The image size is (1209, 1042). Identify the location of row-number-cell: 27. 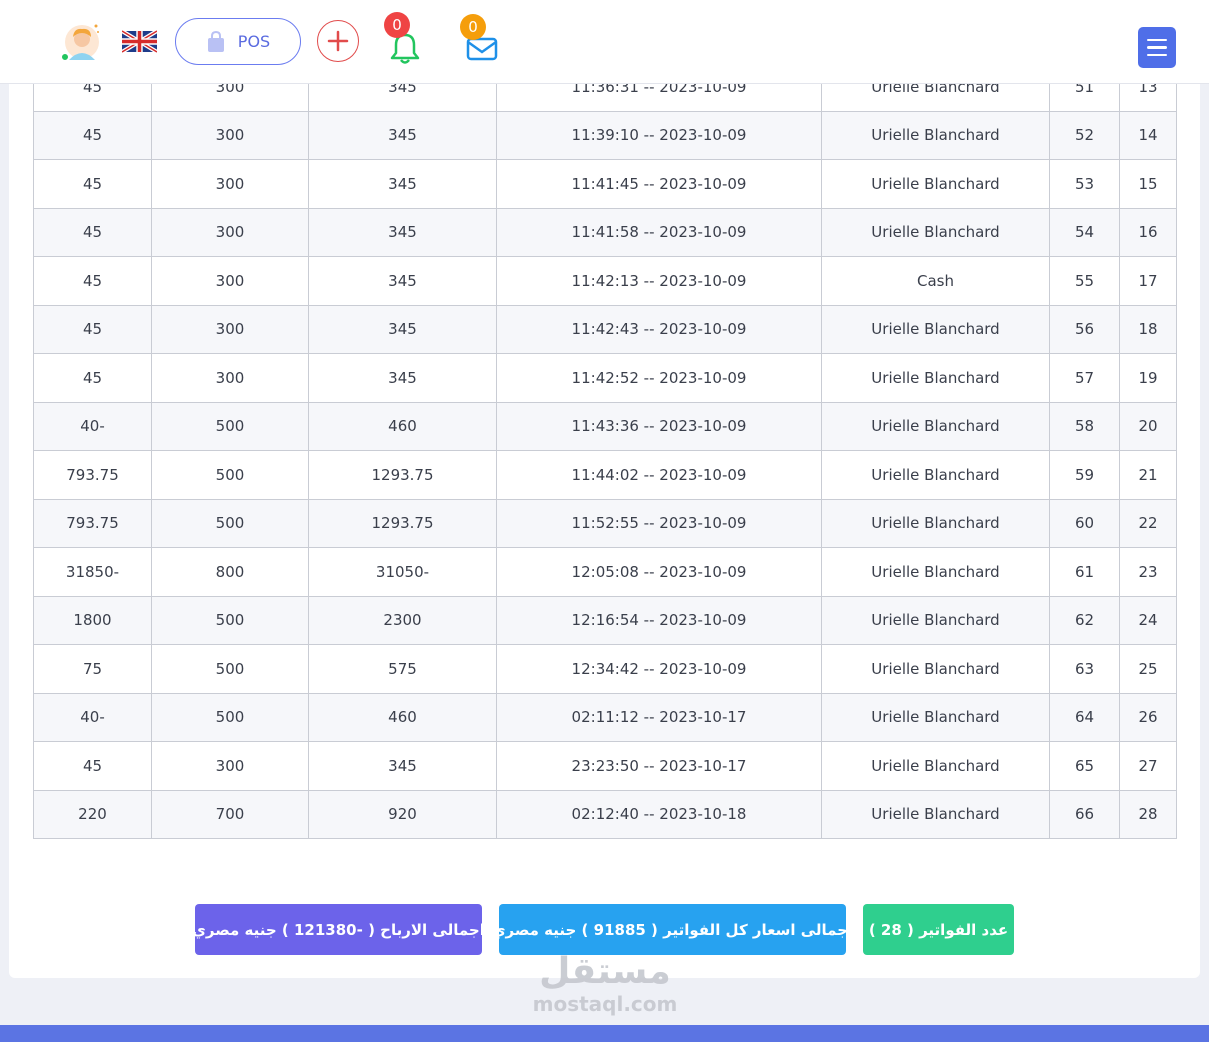
(1148, 766).